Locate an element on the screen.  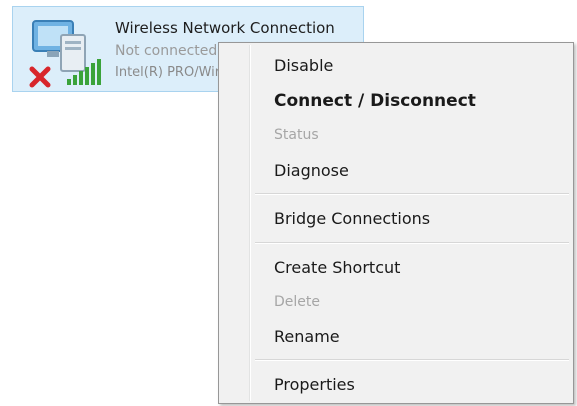
menu-item-delete: Delete is located at coordinates (297, 302).